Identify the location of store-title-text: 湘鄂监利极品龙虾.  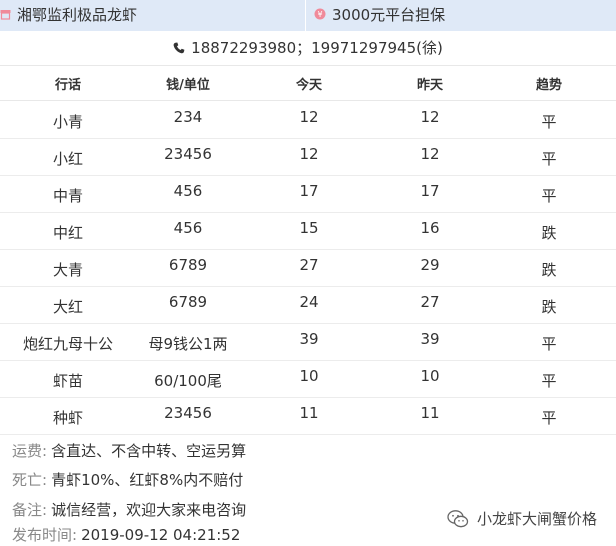
(77, 15).